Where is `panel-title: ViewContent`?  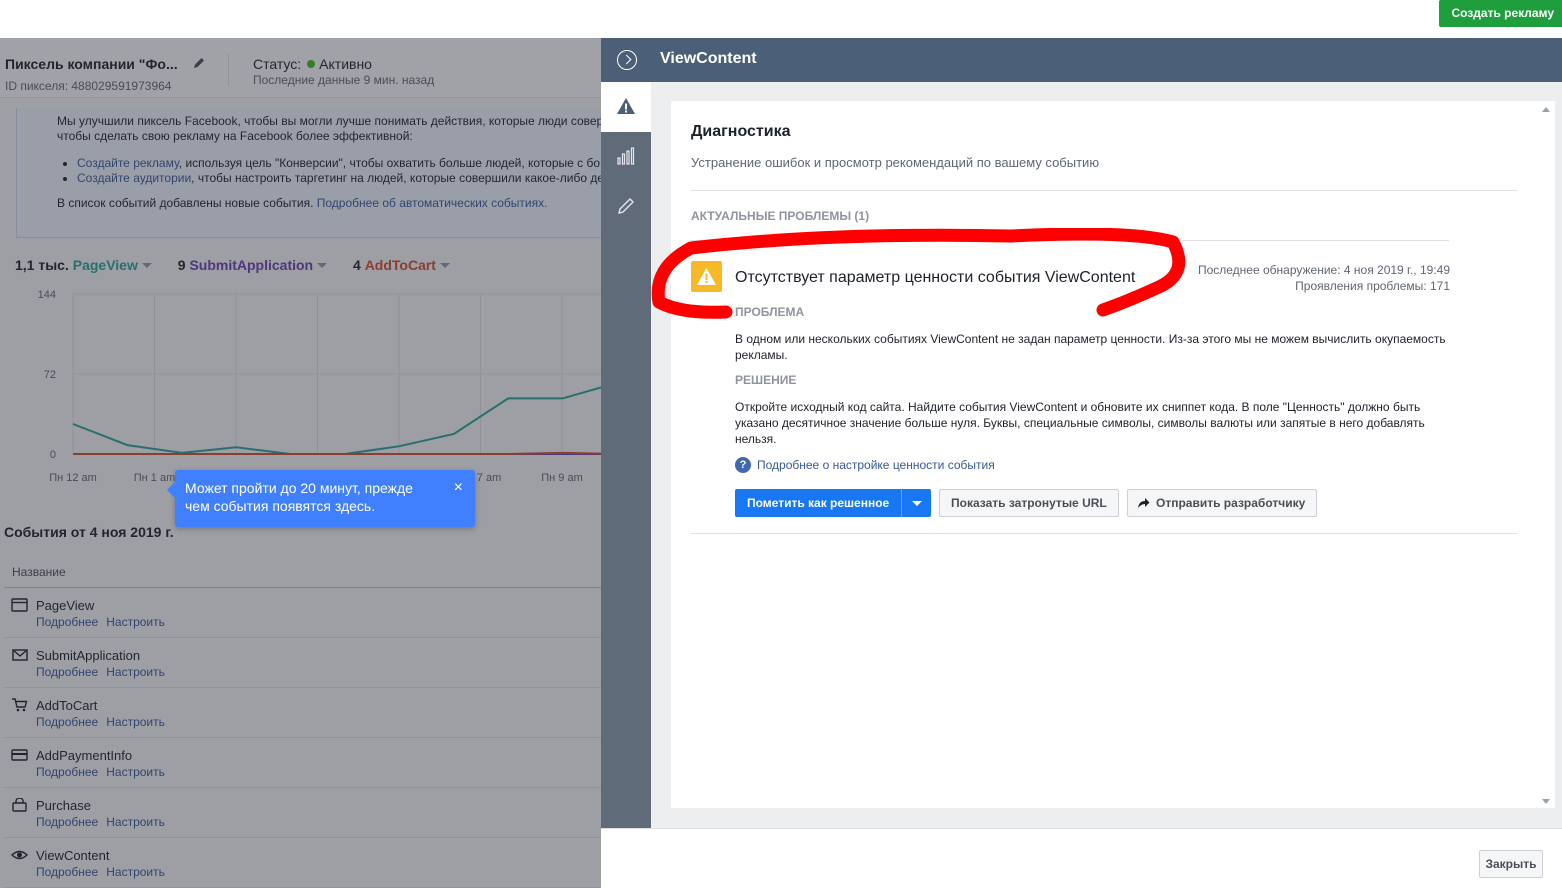
panel-title: ViewContent is located at coordinates (708, 58).